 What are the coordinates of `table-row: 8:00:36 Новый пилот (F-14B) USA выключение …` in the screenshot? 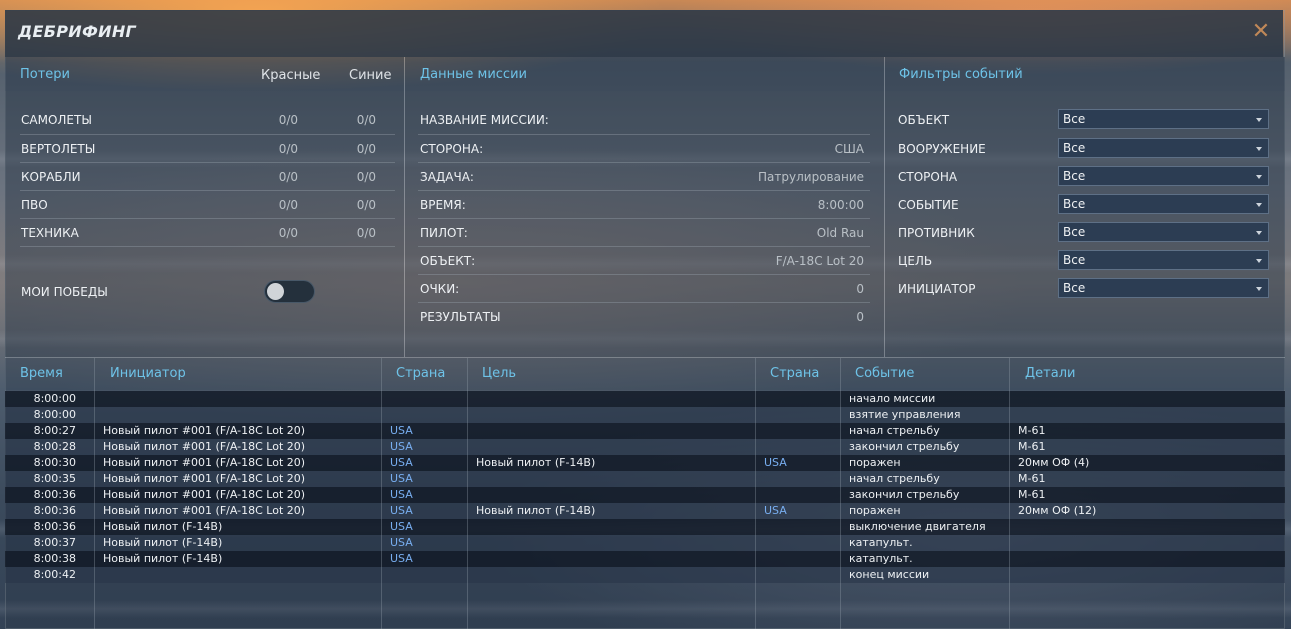 It's located at (645, 527).